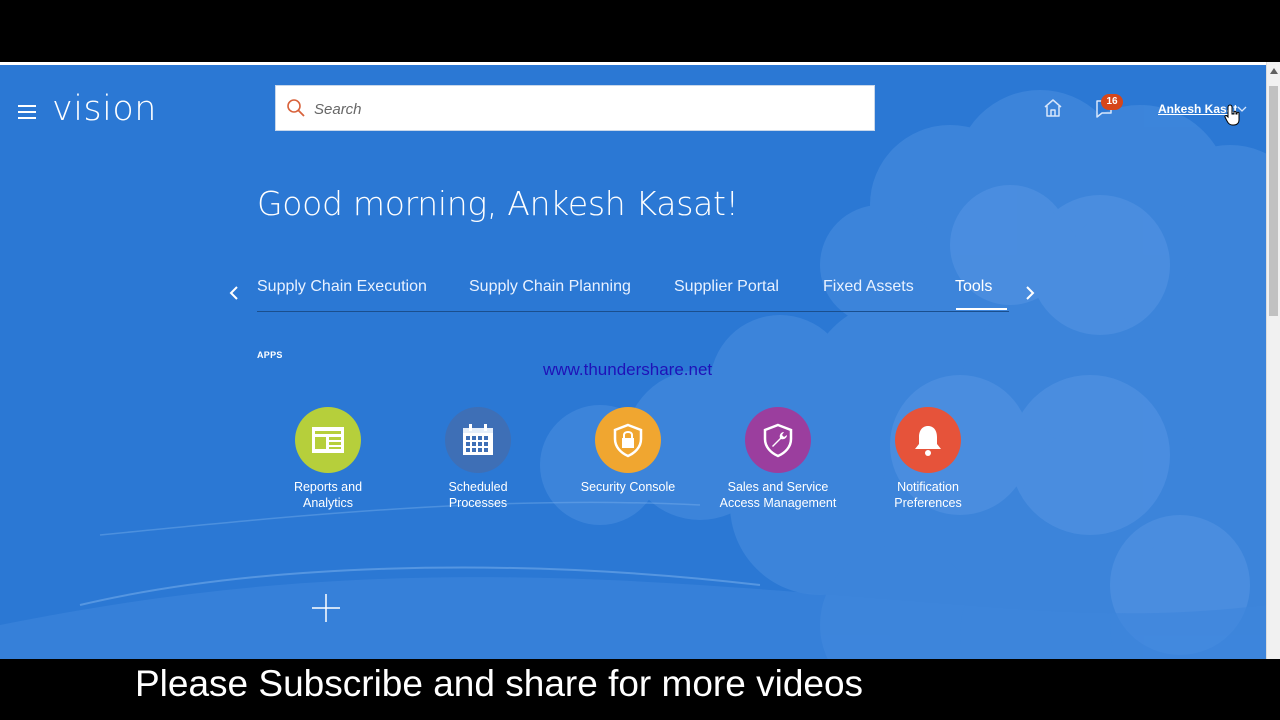 The width and height of the screenshot is (1280, 720). Describe the element at coordinates (928, 495) in the screenshot. I see `app-label: Notification Preferences` at that location.